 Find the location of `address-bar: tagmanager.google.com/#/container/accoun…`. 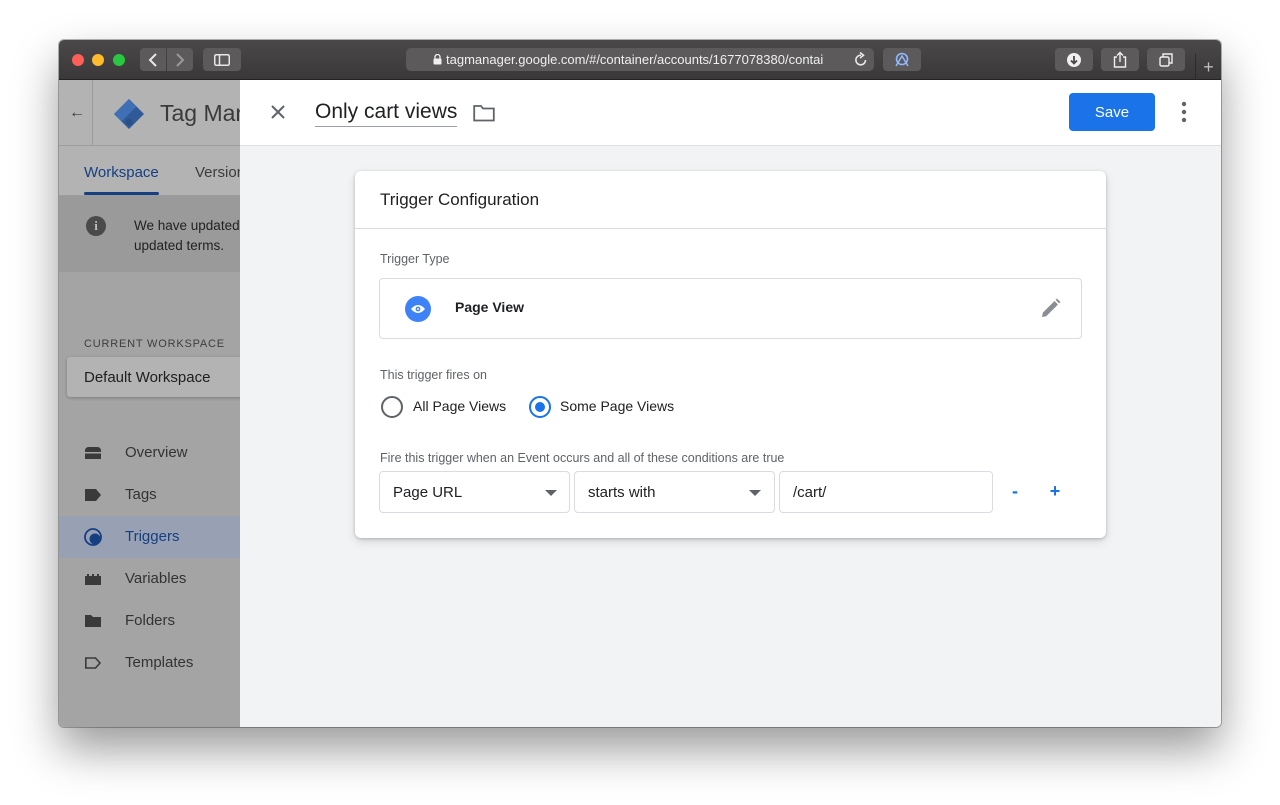

address-bar: tagmanager.google.com/#/container/accoun… is located at coordinates (640, 59).